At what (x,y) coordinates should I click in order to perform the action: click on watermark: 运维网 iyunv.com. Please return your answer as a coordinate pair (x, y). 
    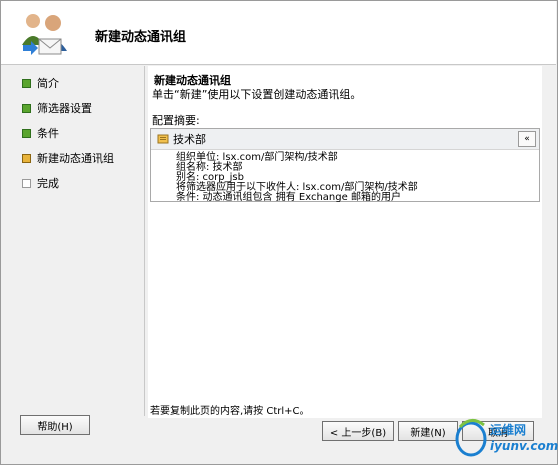
    Looking at the image, I should click on (505, 437).